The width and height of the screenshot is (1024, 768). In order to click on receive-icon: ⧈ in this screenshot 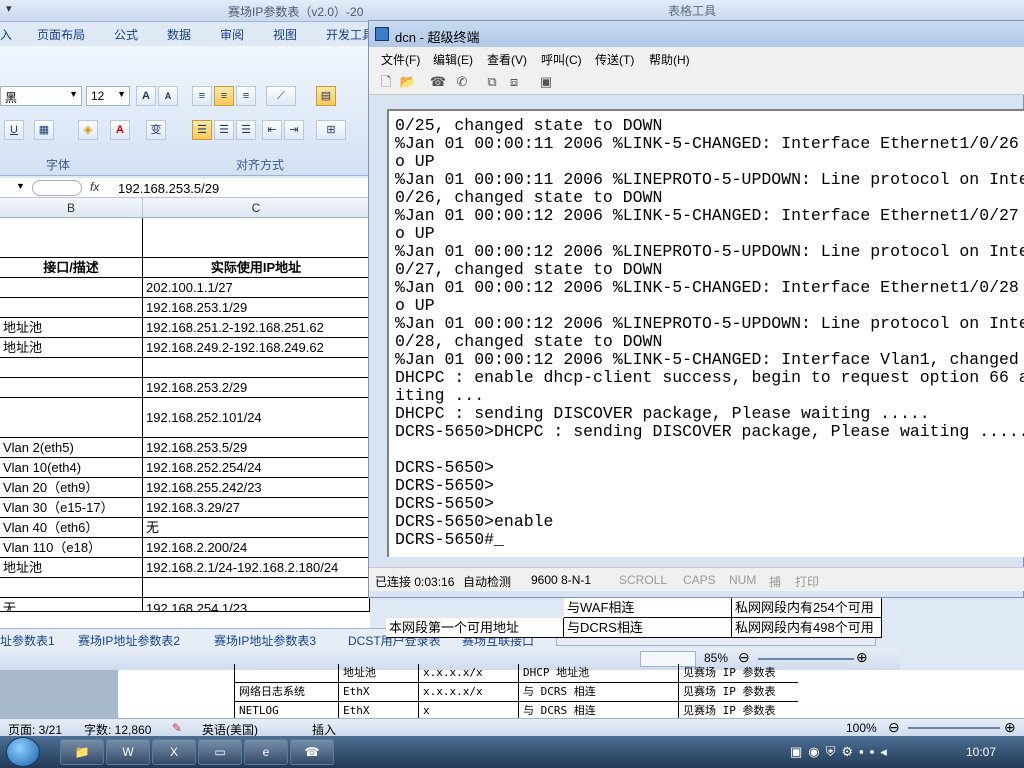, I will do `click(514, 82)`.